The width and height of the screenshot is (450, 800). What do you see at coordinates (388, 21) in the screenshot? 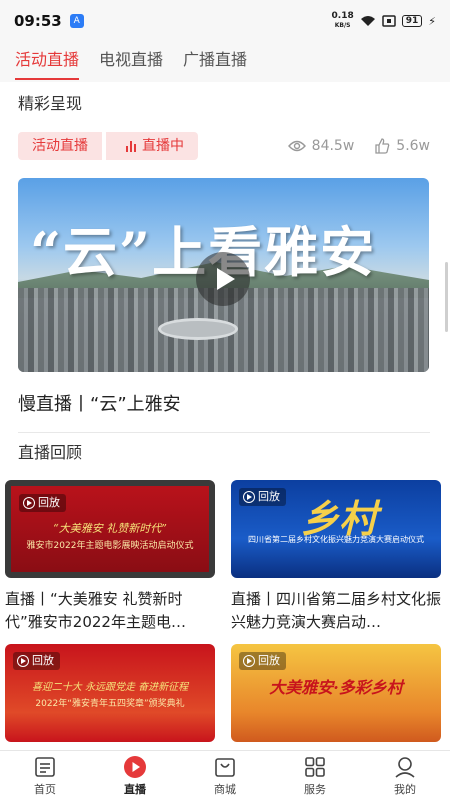
I see `screen-cast-icon` at bounding box center [388, 21].